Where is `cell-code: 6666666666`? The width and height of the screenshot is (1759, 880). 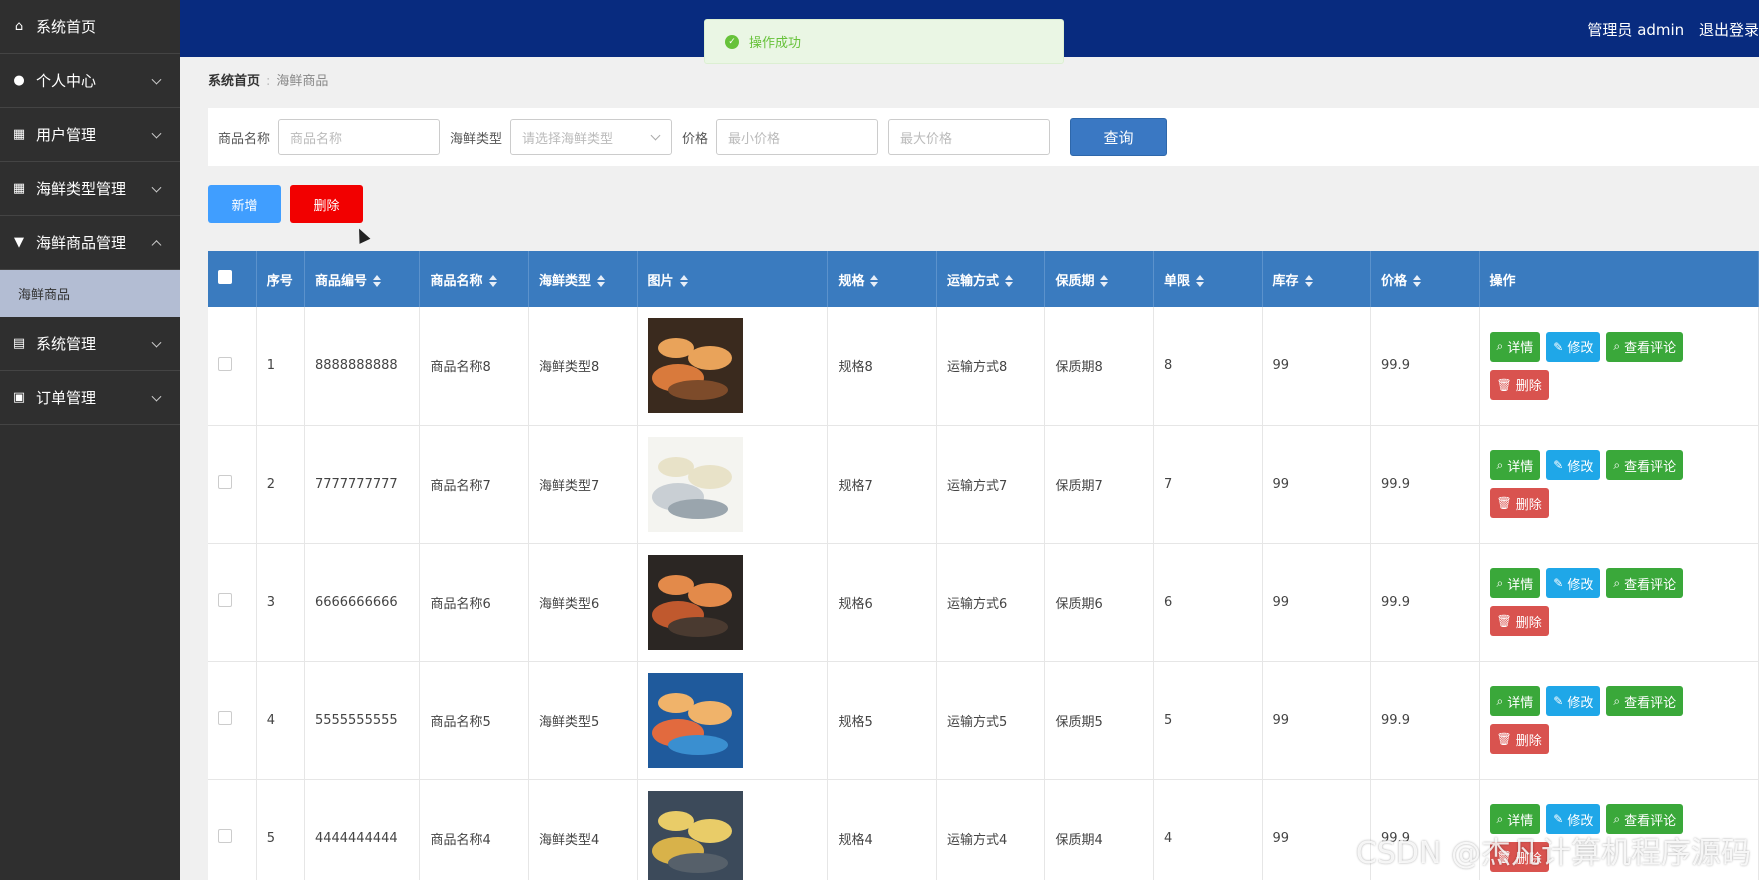 cell-code: 6666666666 is located at coordinates (362, 602).